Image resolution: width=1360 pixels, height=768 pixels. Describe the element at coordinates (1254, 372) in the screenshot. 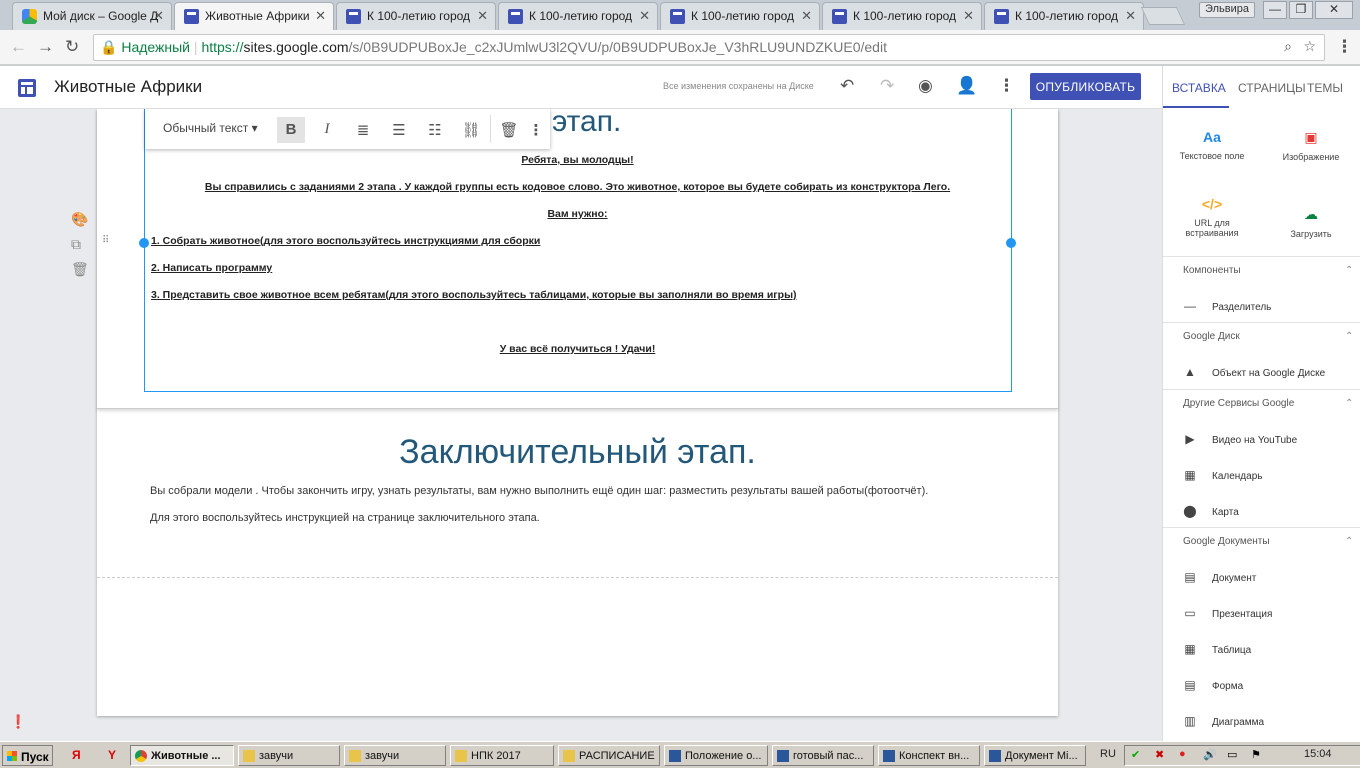

I see `panel-item-drive-object: ▲ Объект на Google Диске` at that location.